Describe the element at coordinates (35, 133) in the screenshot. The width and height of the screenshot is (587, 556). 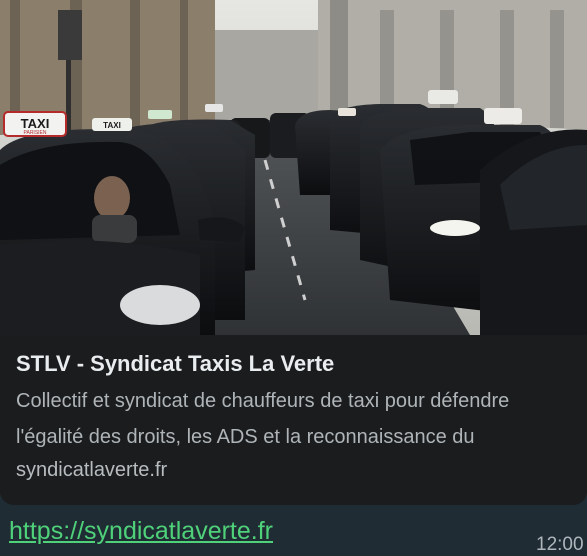
I see `taxi-sign-subtext: PARISIEN` at that location.